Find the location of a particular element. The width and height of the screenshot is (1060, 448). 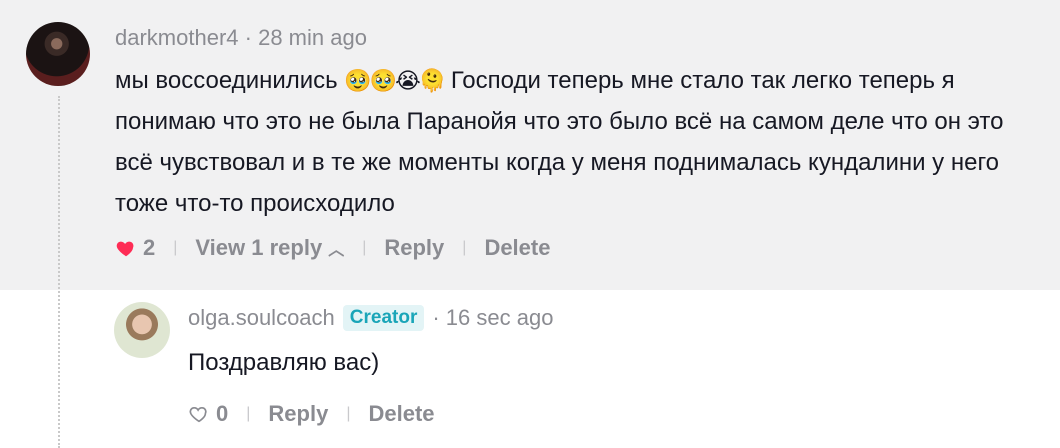

chevron-up-icon: ︿ is located at coordinates (336, 250).